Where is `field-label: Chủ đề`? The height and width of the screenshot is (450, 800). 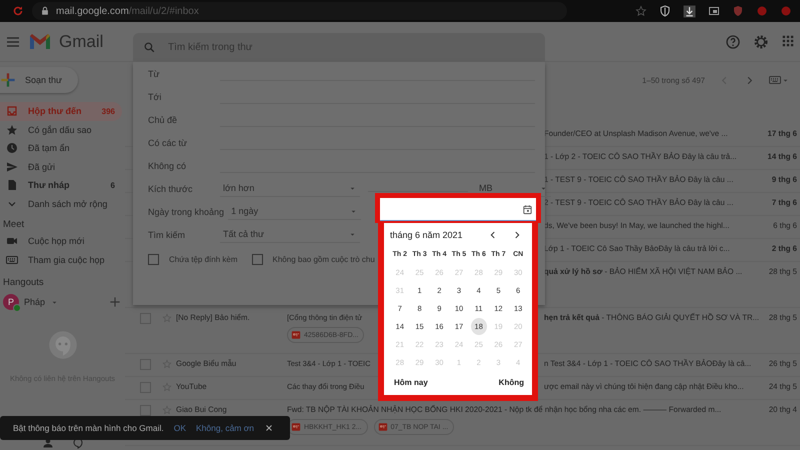 field-label: Chủ đề is located at coordinates (163, 119).